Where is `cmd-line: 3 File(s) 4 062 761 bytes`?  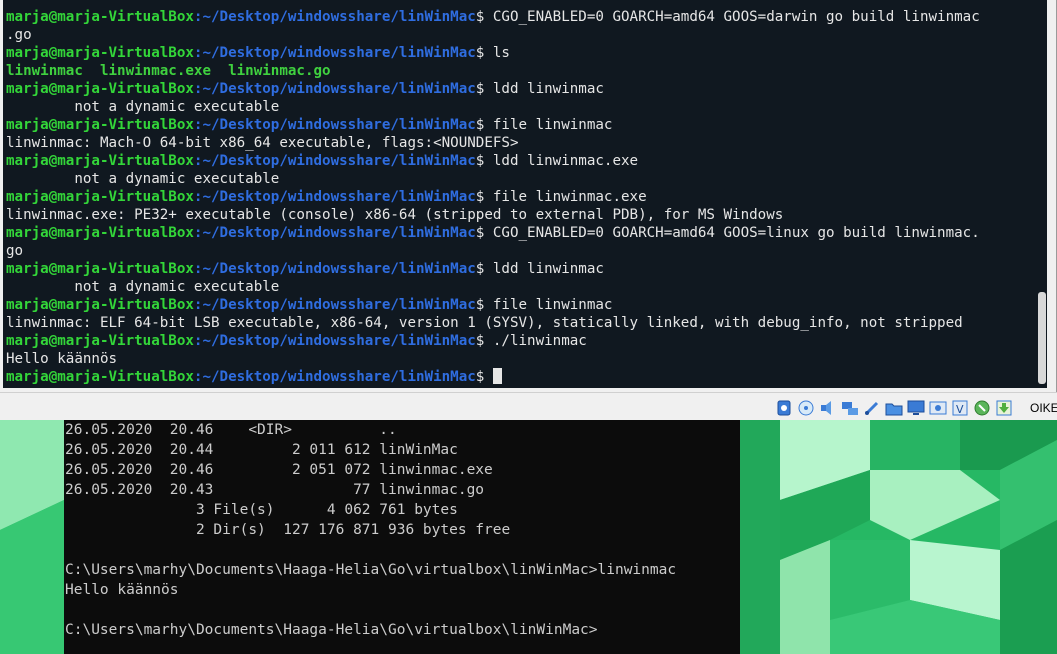
cmd-line: 3 File(s) 4 062 761 bytes is located at coordinates (261, 510).